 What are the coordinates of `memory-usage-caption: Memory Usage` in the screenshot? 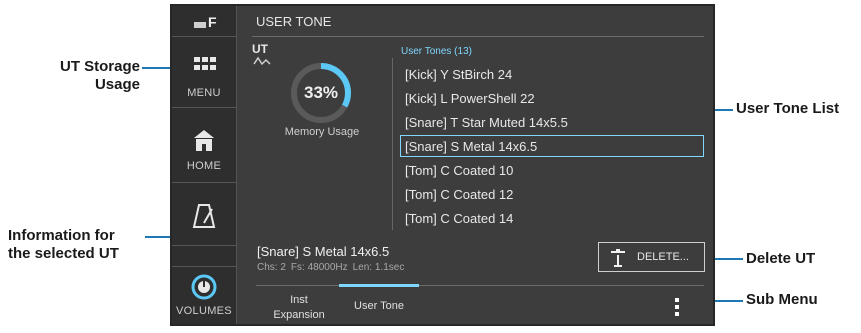 It's located at (322, 132).